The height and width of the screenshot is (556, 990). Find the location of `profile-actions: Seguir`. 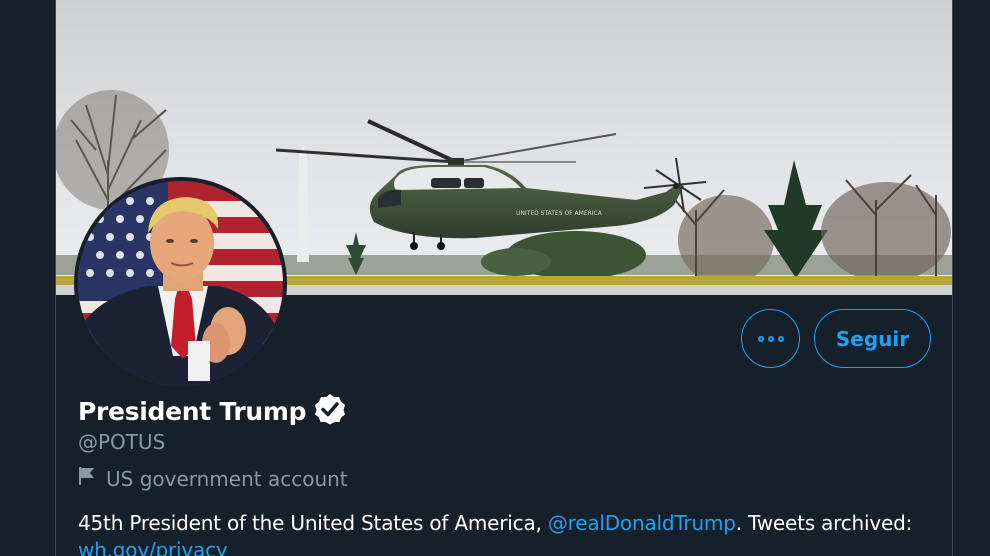

profile-actions: Seguir is located at coordinates (836, 338).